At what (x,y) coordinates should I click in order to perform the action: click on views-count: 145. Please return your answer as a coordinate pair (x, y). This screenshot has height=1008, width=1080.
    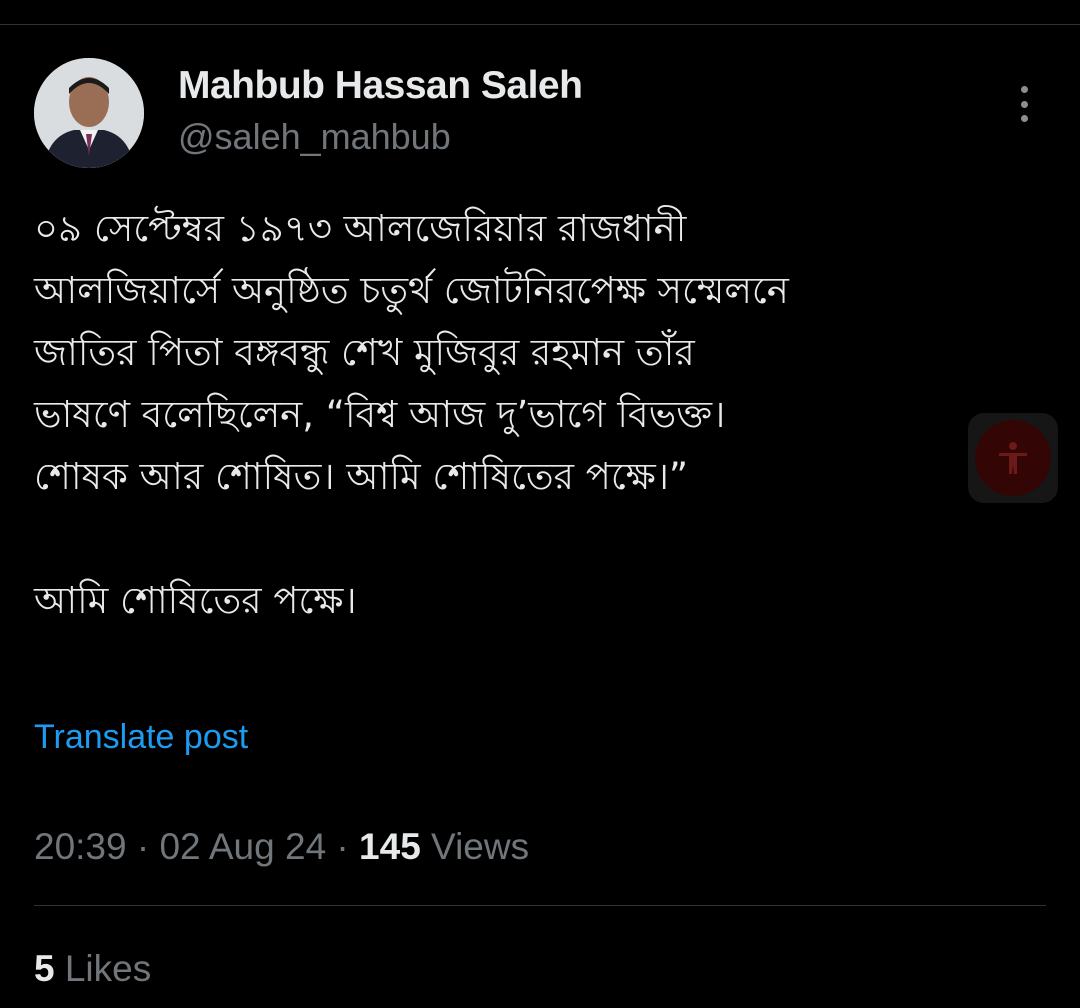
    Looking at the image, I should click on (390, 846).